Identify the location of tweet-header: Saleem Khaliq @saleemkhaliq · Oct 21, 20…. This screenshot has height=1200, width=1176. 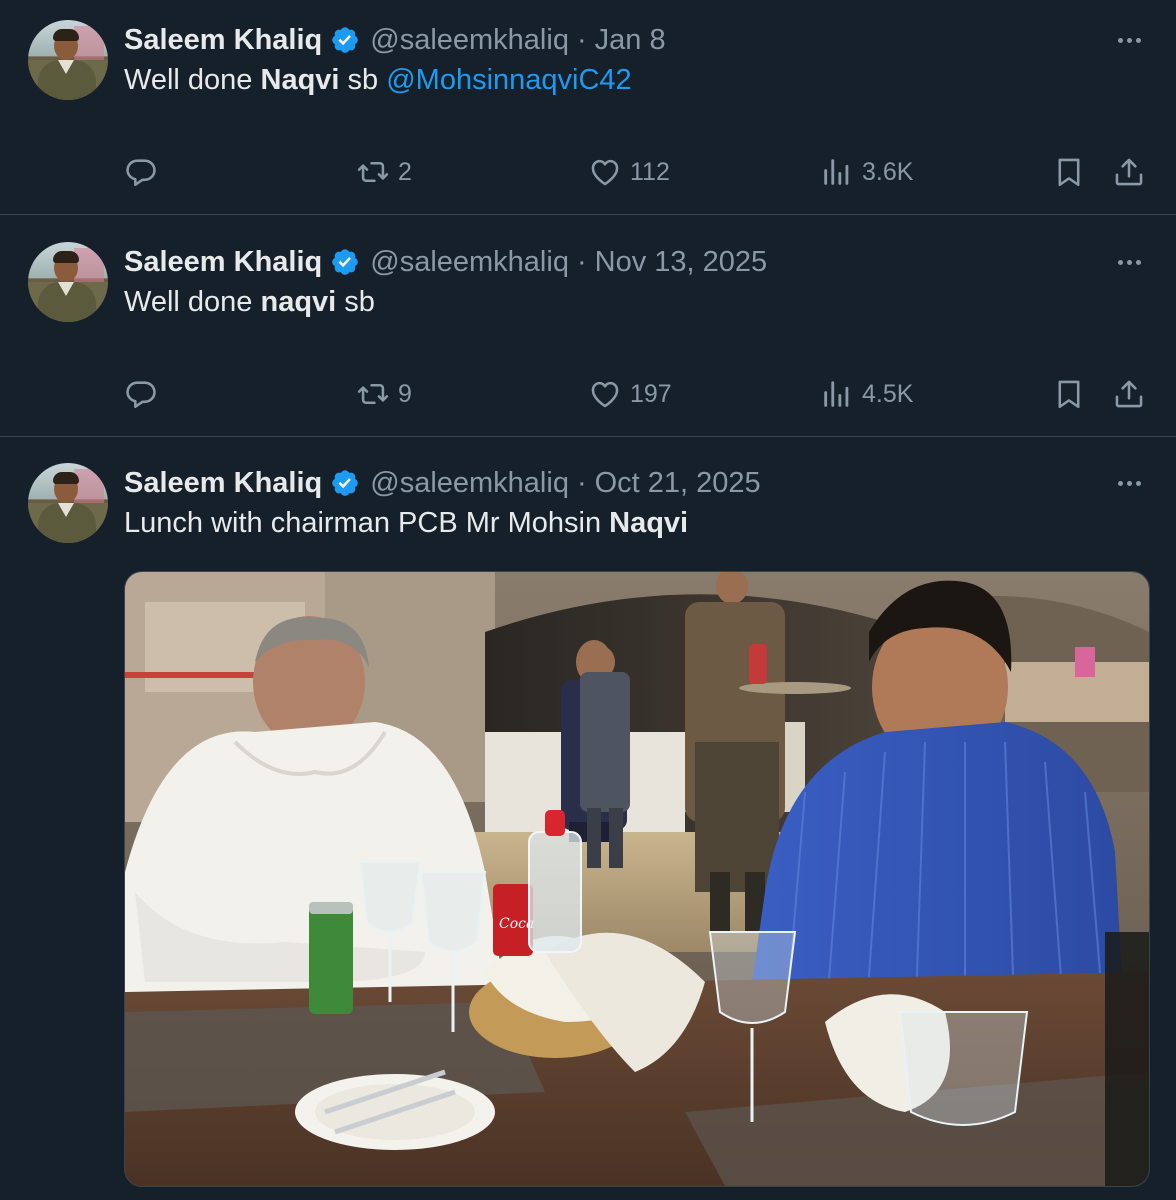
(442, 483).